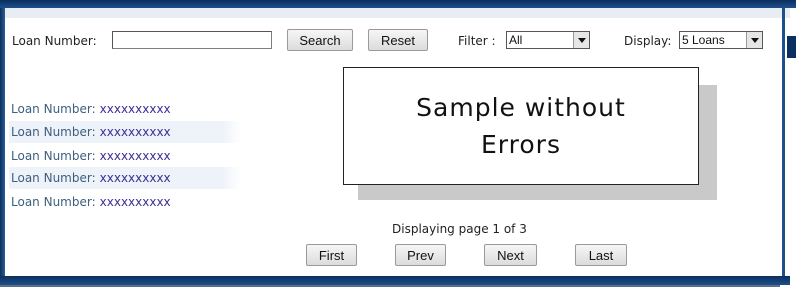 The width and height of the screenshot is (796, 290). What do you see at coordinates (395, 280) in the screenshot?
I see `bottom-frame-bar` at bounding box center [395, 280].